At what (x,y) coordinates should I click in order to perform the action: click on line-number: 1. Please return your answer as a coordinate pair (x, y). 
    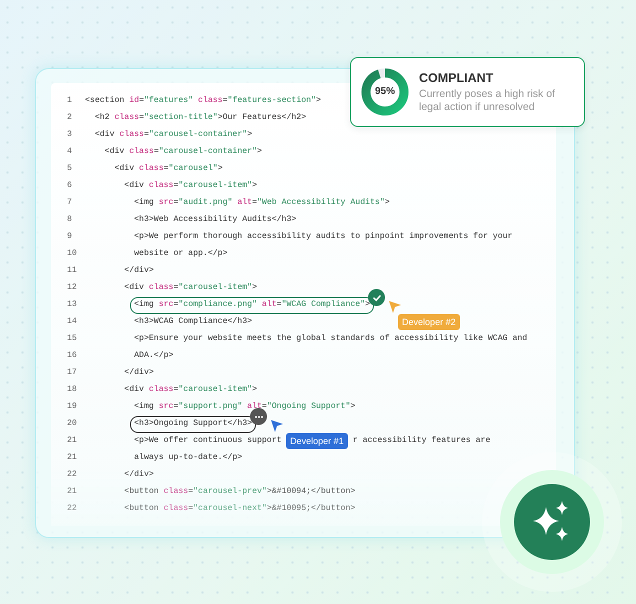
    Looking at the image, I should click on (70, 101).